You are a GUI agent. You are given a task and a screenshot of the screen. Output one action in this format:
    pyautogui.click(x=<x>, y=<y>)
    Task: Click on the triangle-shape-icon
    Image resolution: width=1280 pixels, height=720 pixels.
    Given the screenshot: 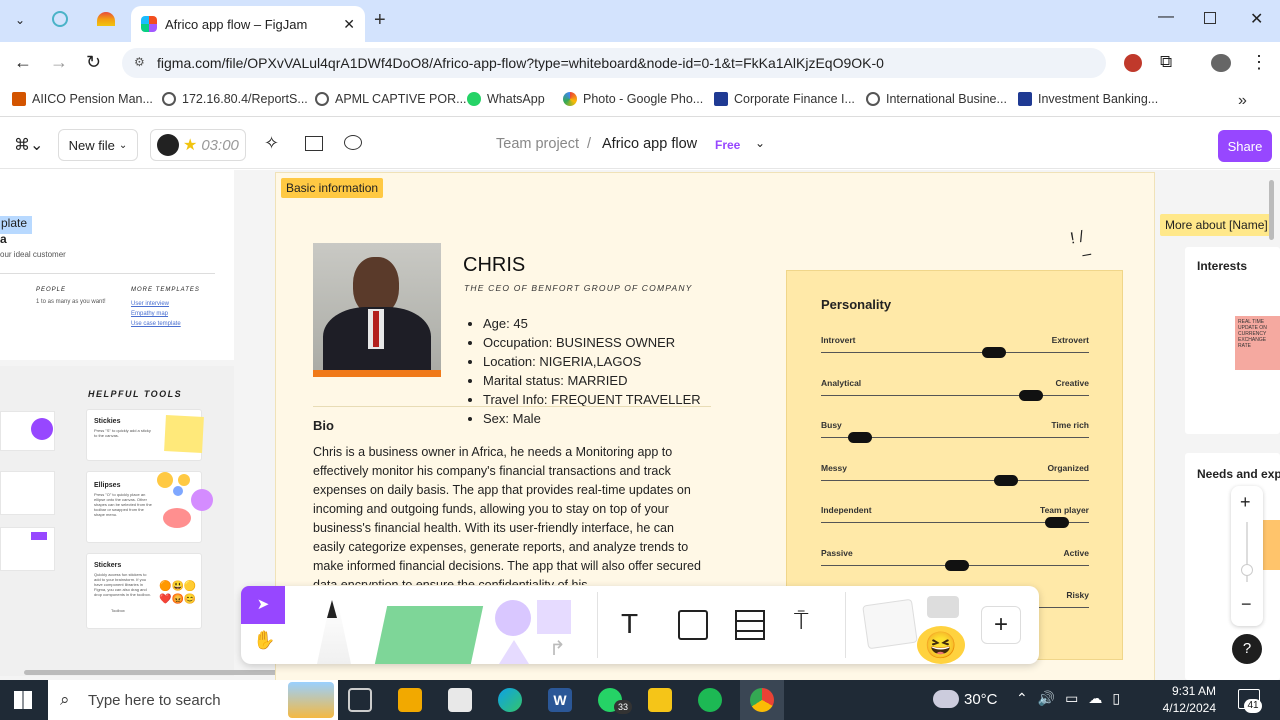 What is the action you would take?
    pyautogui.click(x=514, y=652)
    